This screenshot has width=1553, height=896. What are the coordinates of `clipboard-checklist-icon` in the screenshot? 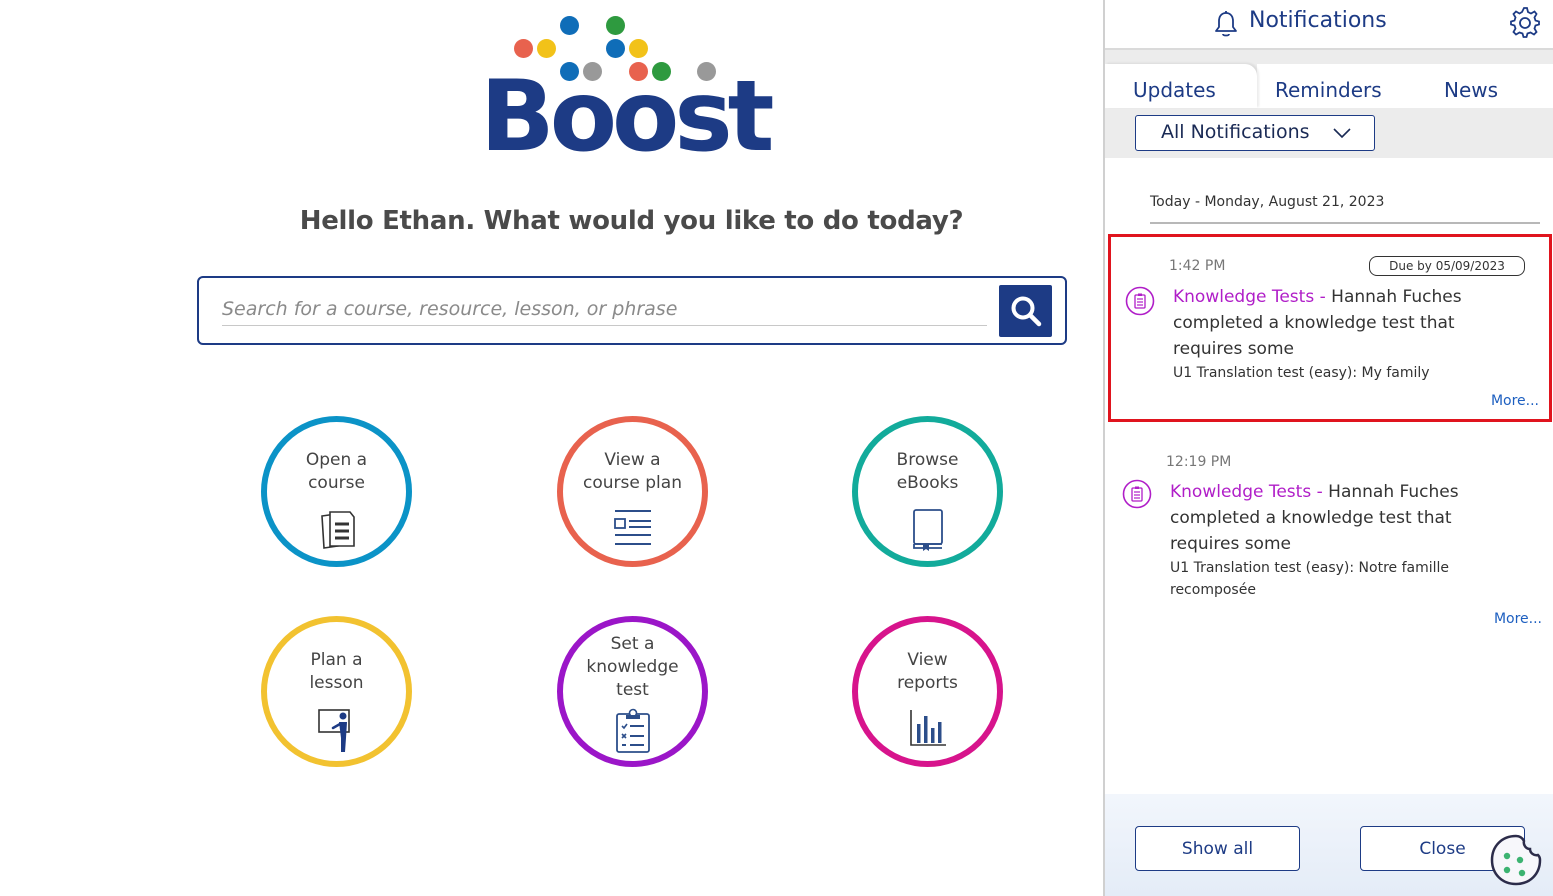 It's located at (632, 730).